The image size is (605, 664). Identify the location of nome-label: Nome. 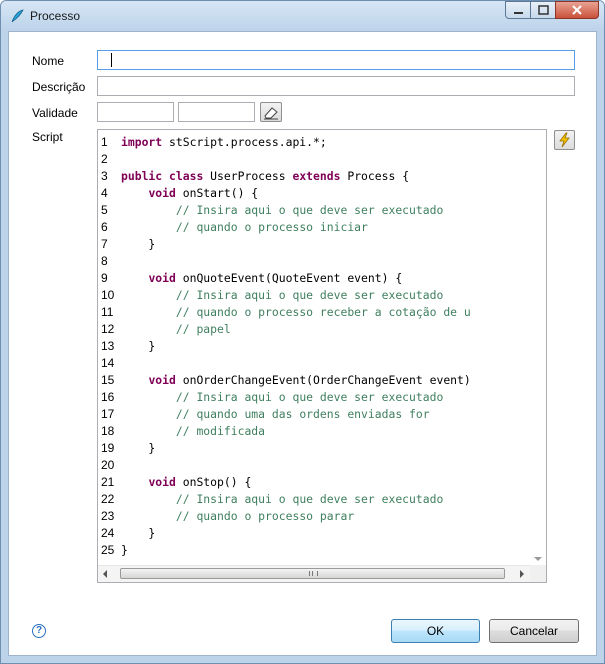
(48, 61).